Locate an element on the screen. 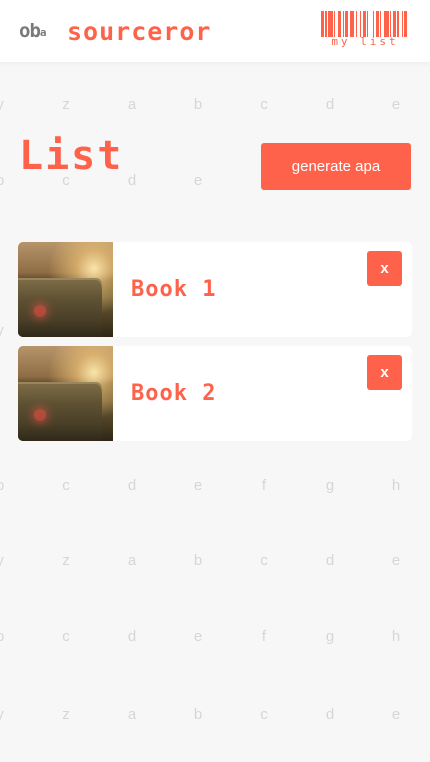 The image size is (430, 762). book-card: Book 1 x is located at coordinates (215, 289).